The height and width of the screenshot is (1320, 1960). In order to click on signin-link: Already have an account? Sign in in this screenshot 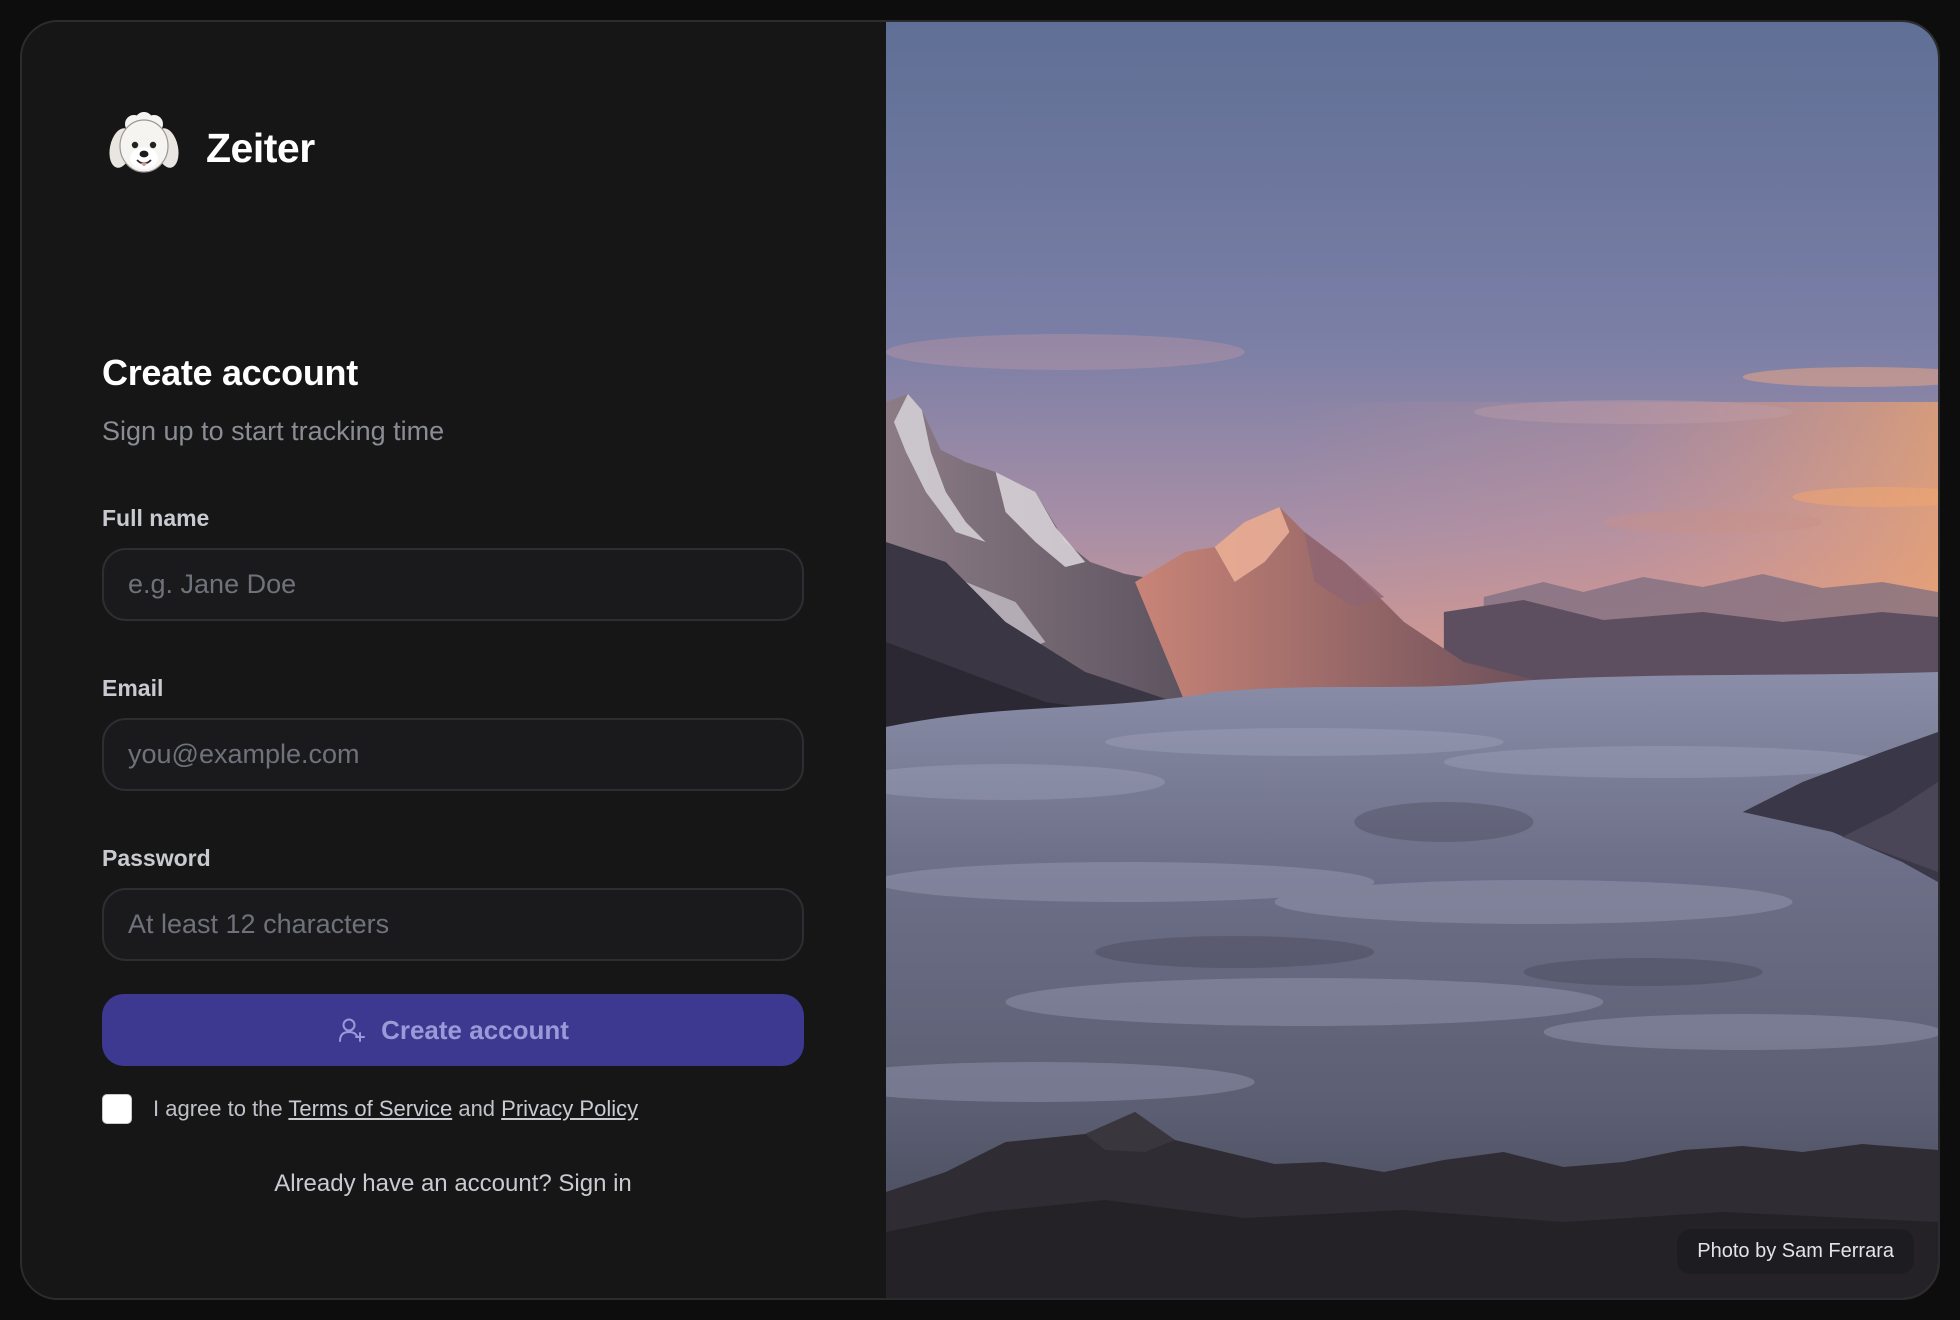, I will do `click(453, 1183)`.